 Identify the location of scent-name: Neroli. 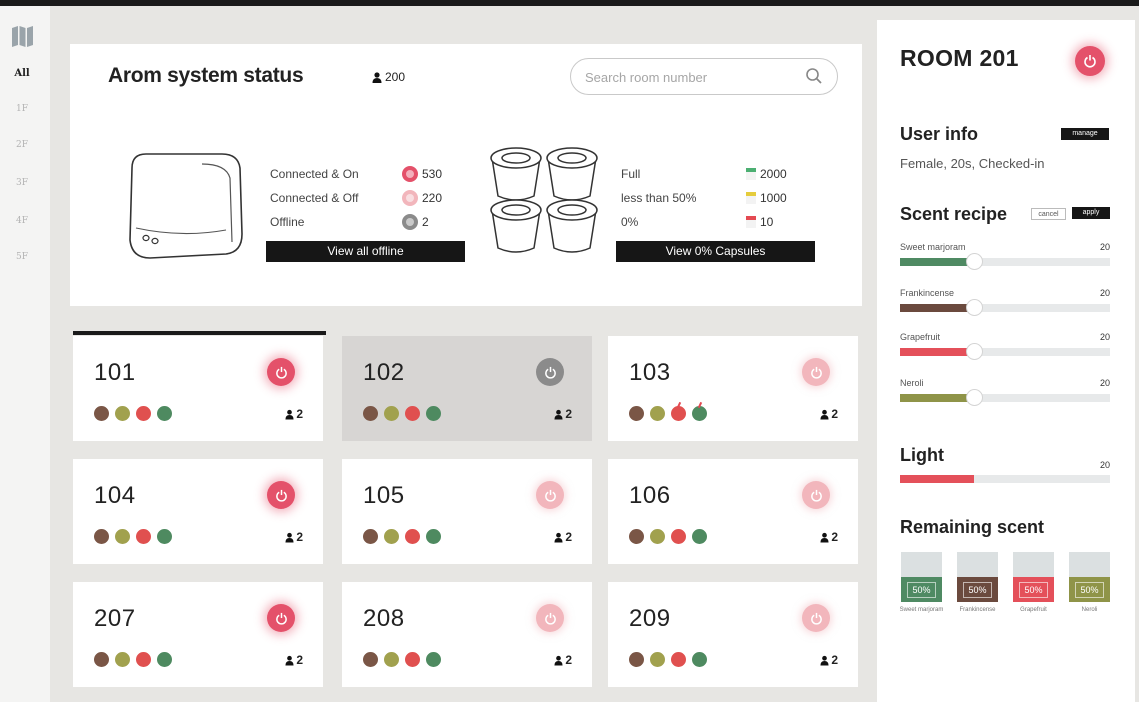
(912, 383).